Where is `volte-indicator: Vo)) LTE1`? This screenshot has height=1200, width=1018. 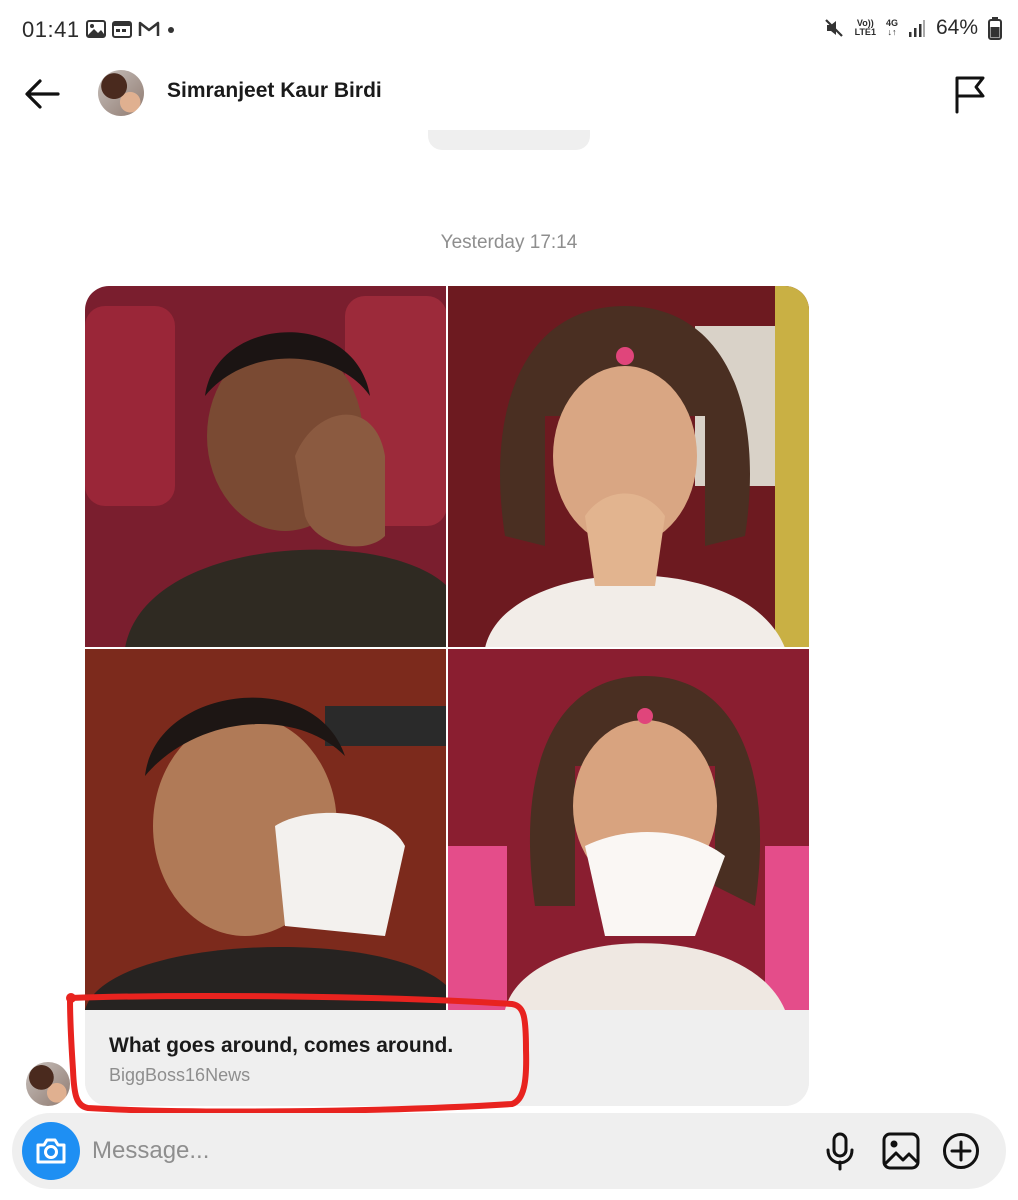 volte-indicator: Vo)) LTE1 is located at coordinates (865, 28).